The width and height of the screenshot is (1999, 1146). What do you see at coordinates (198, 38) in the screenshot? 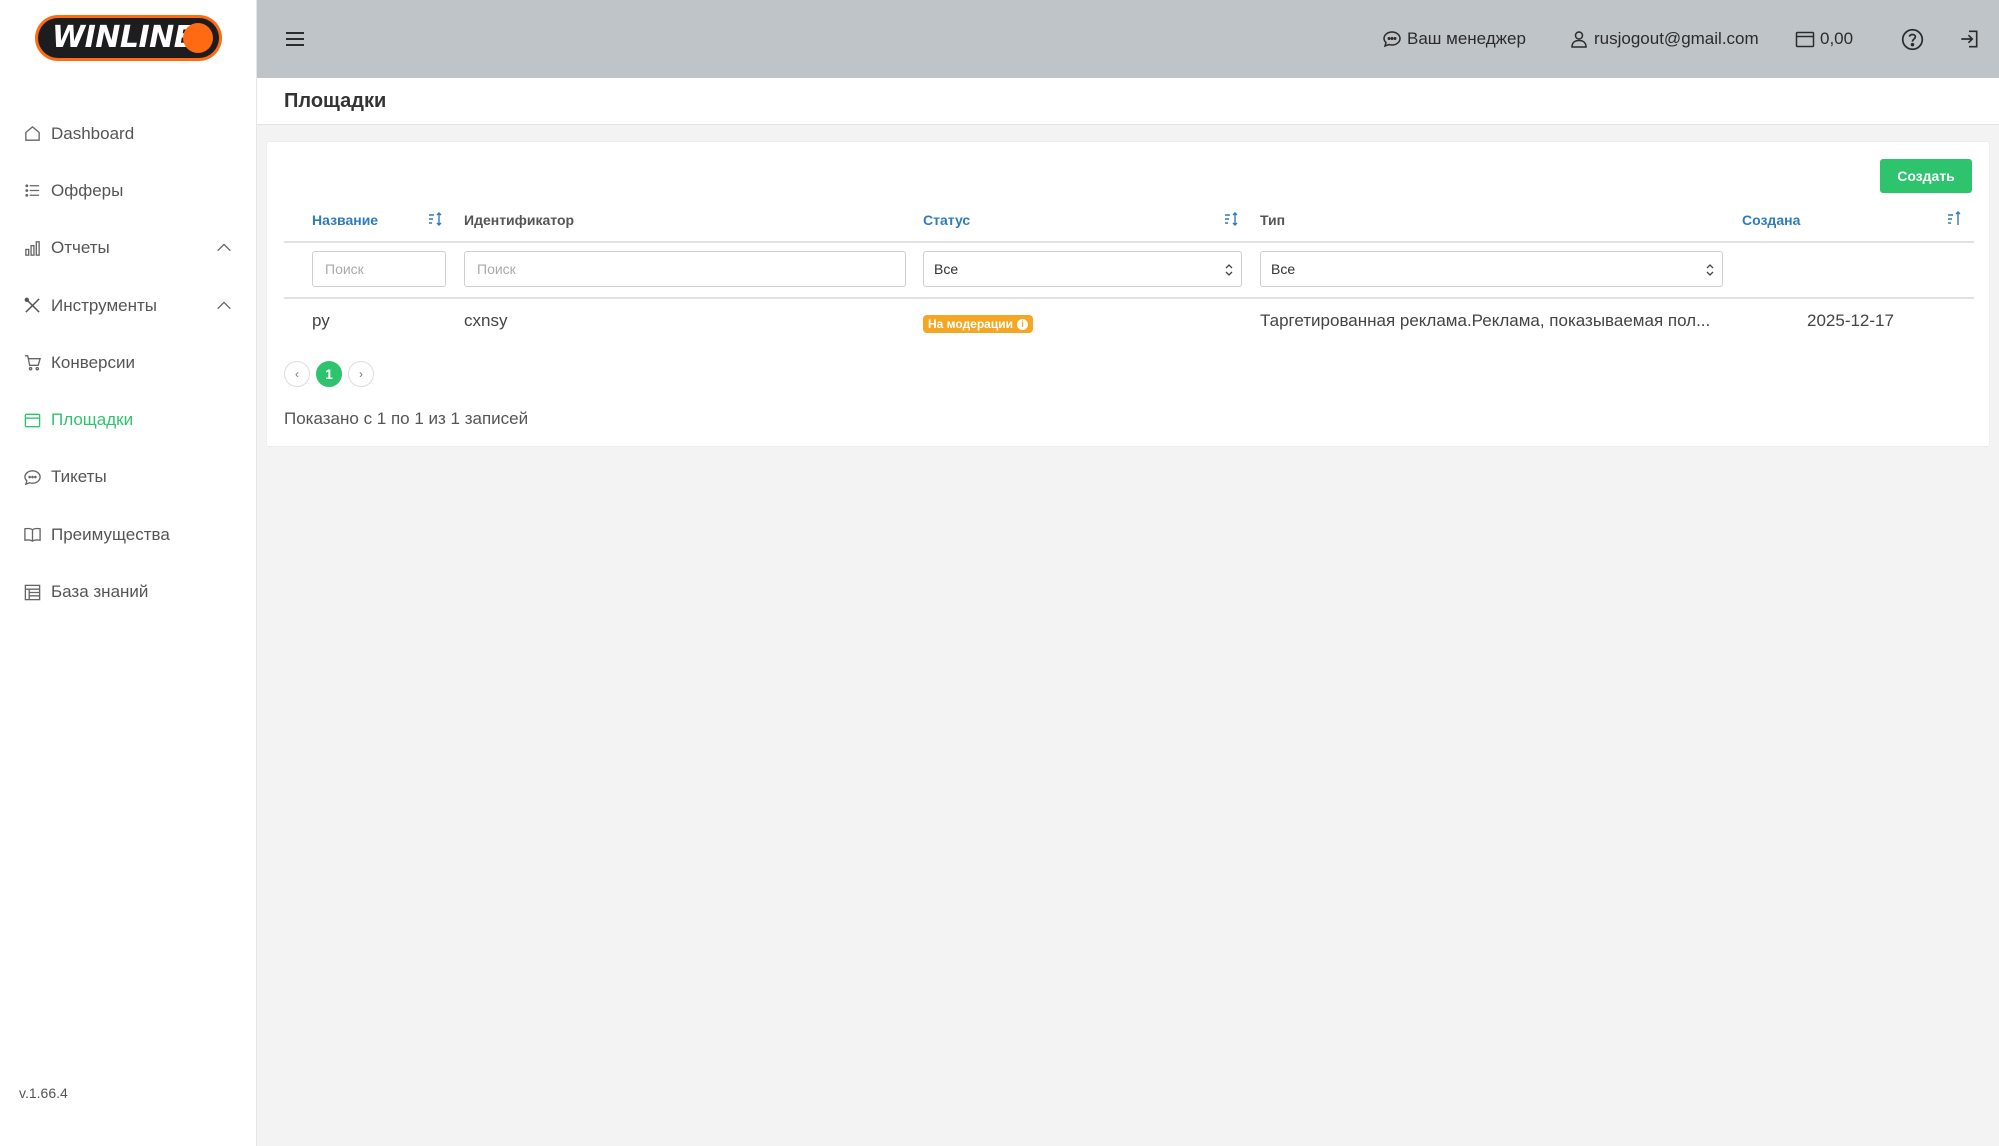
I see `logo-dot` at bounding box center [198, 38].